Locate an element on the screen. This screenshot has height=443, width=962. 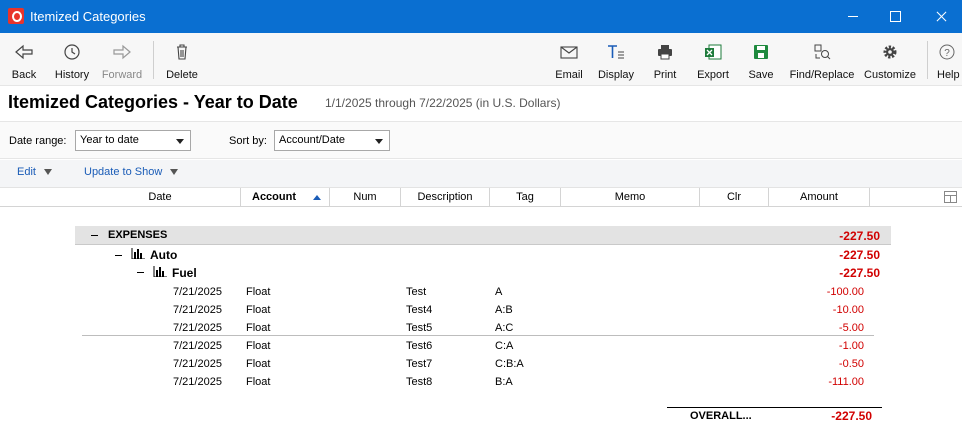
edit-menu: Edit is located at coordinates (34, 172).